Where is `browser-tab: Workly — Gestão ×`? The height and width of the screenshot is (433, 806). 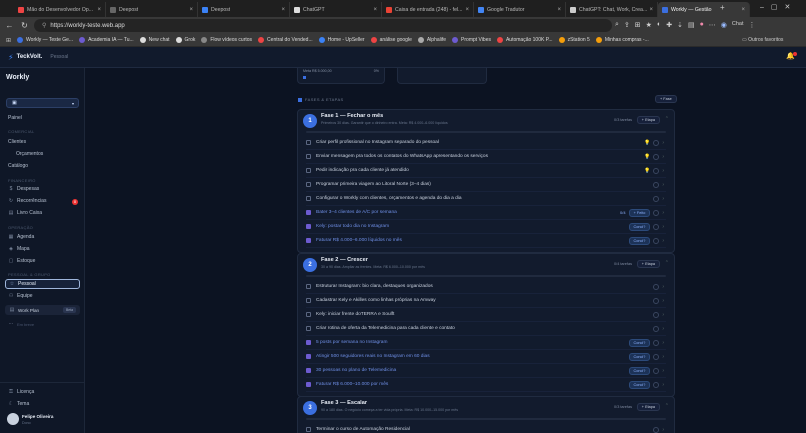
browser-tab: Workly — Gestão × is located at coordinates (704, 9).